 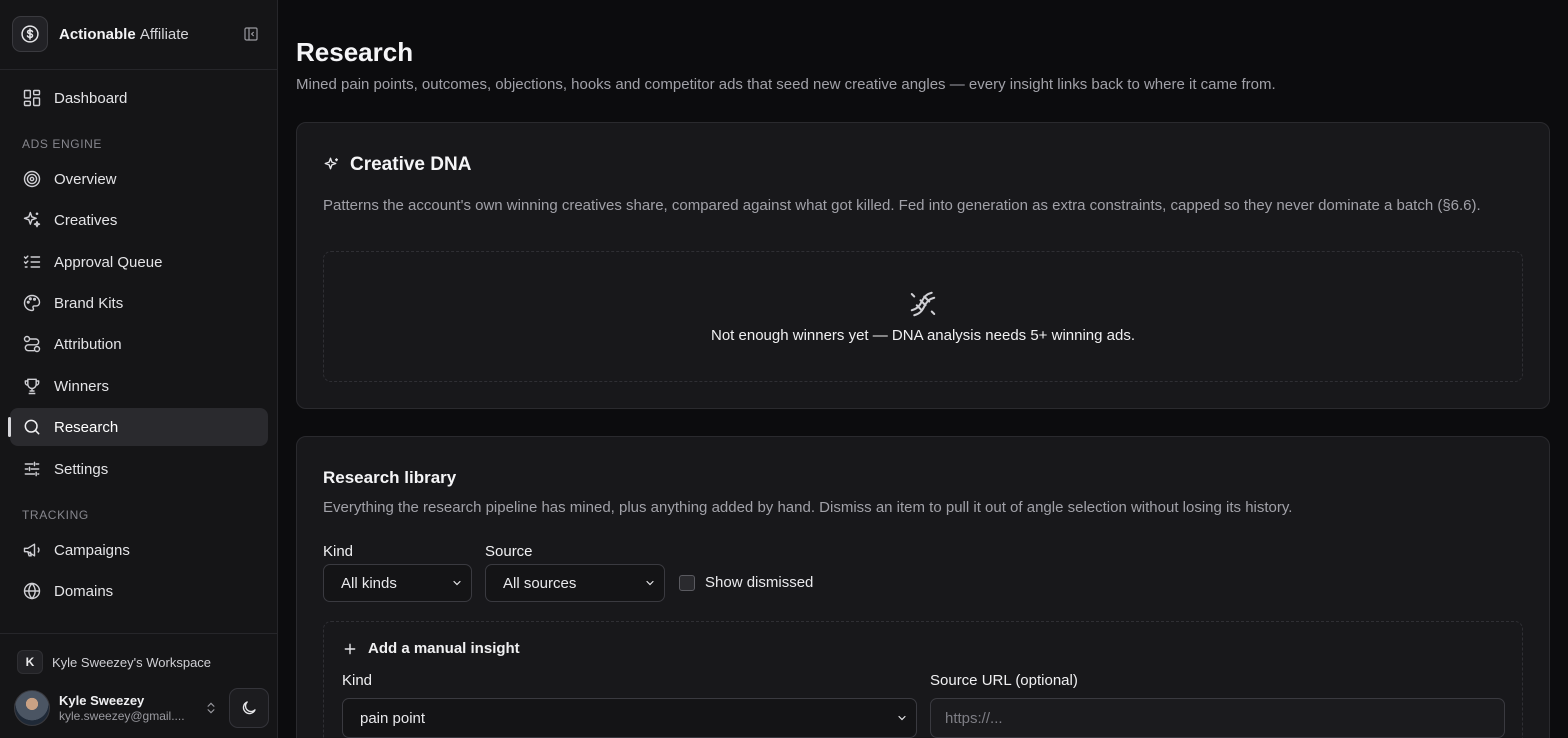 What do you see at coordinates (32, 303) in the screenshot?
I see `palette-icon` at bounding box center [32, 303].